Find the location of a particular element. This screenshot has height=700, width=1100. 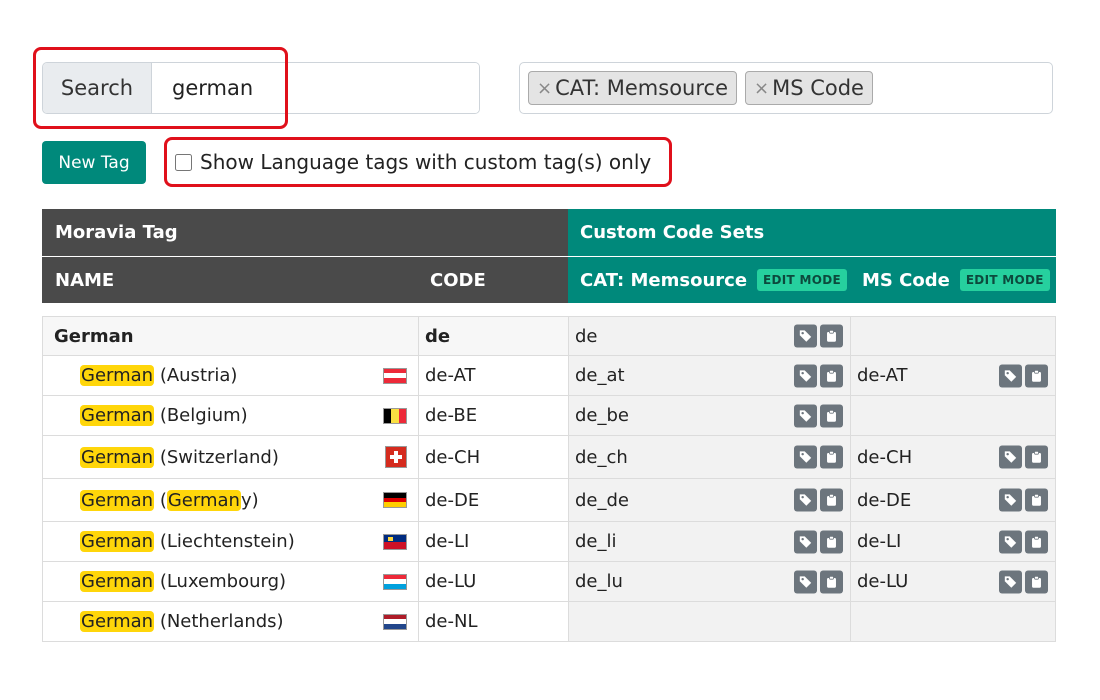

table-row: German de de is located at coordinates (549, 336).